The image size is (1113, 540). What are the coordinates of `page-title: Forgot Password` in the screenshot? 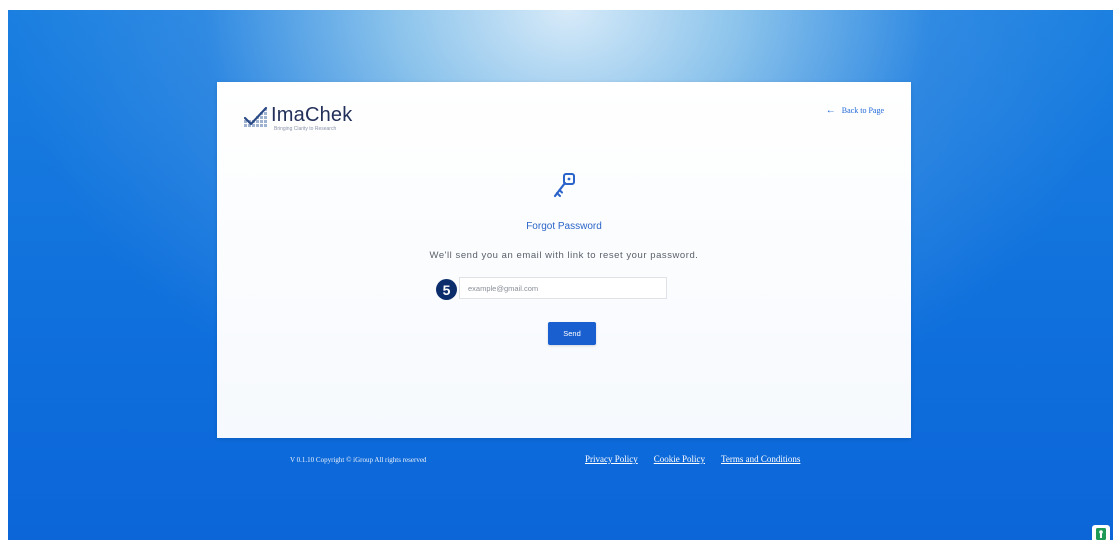 It's located at (564, 226).